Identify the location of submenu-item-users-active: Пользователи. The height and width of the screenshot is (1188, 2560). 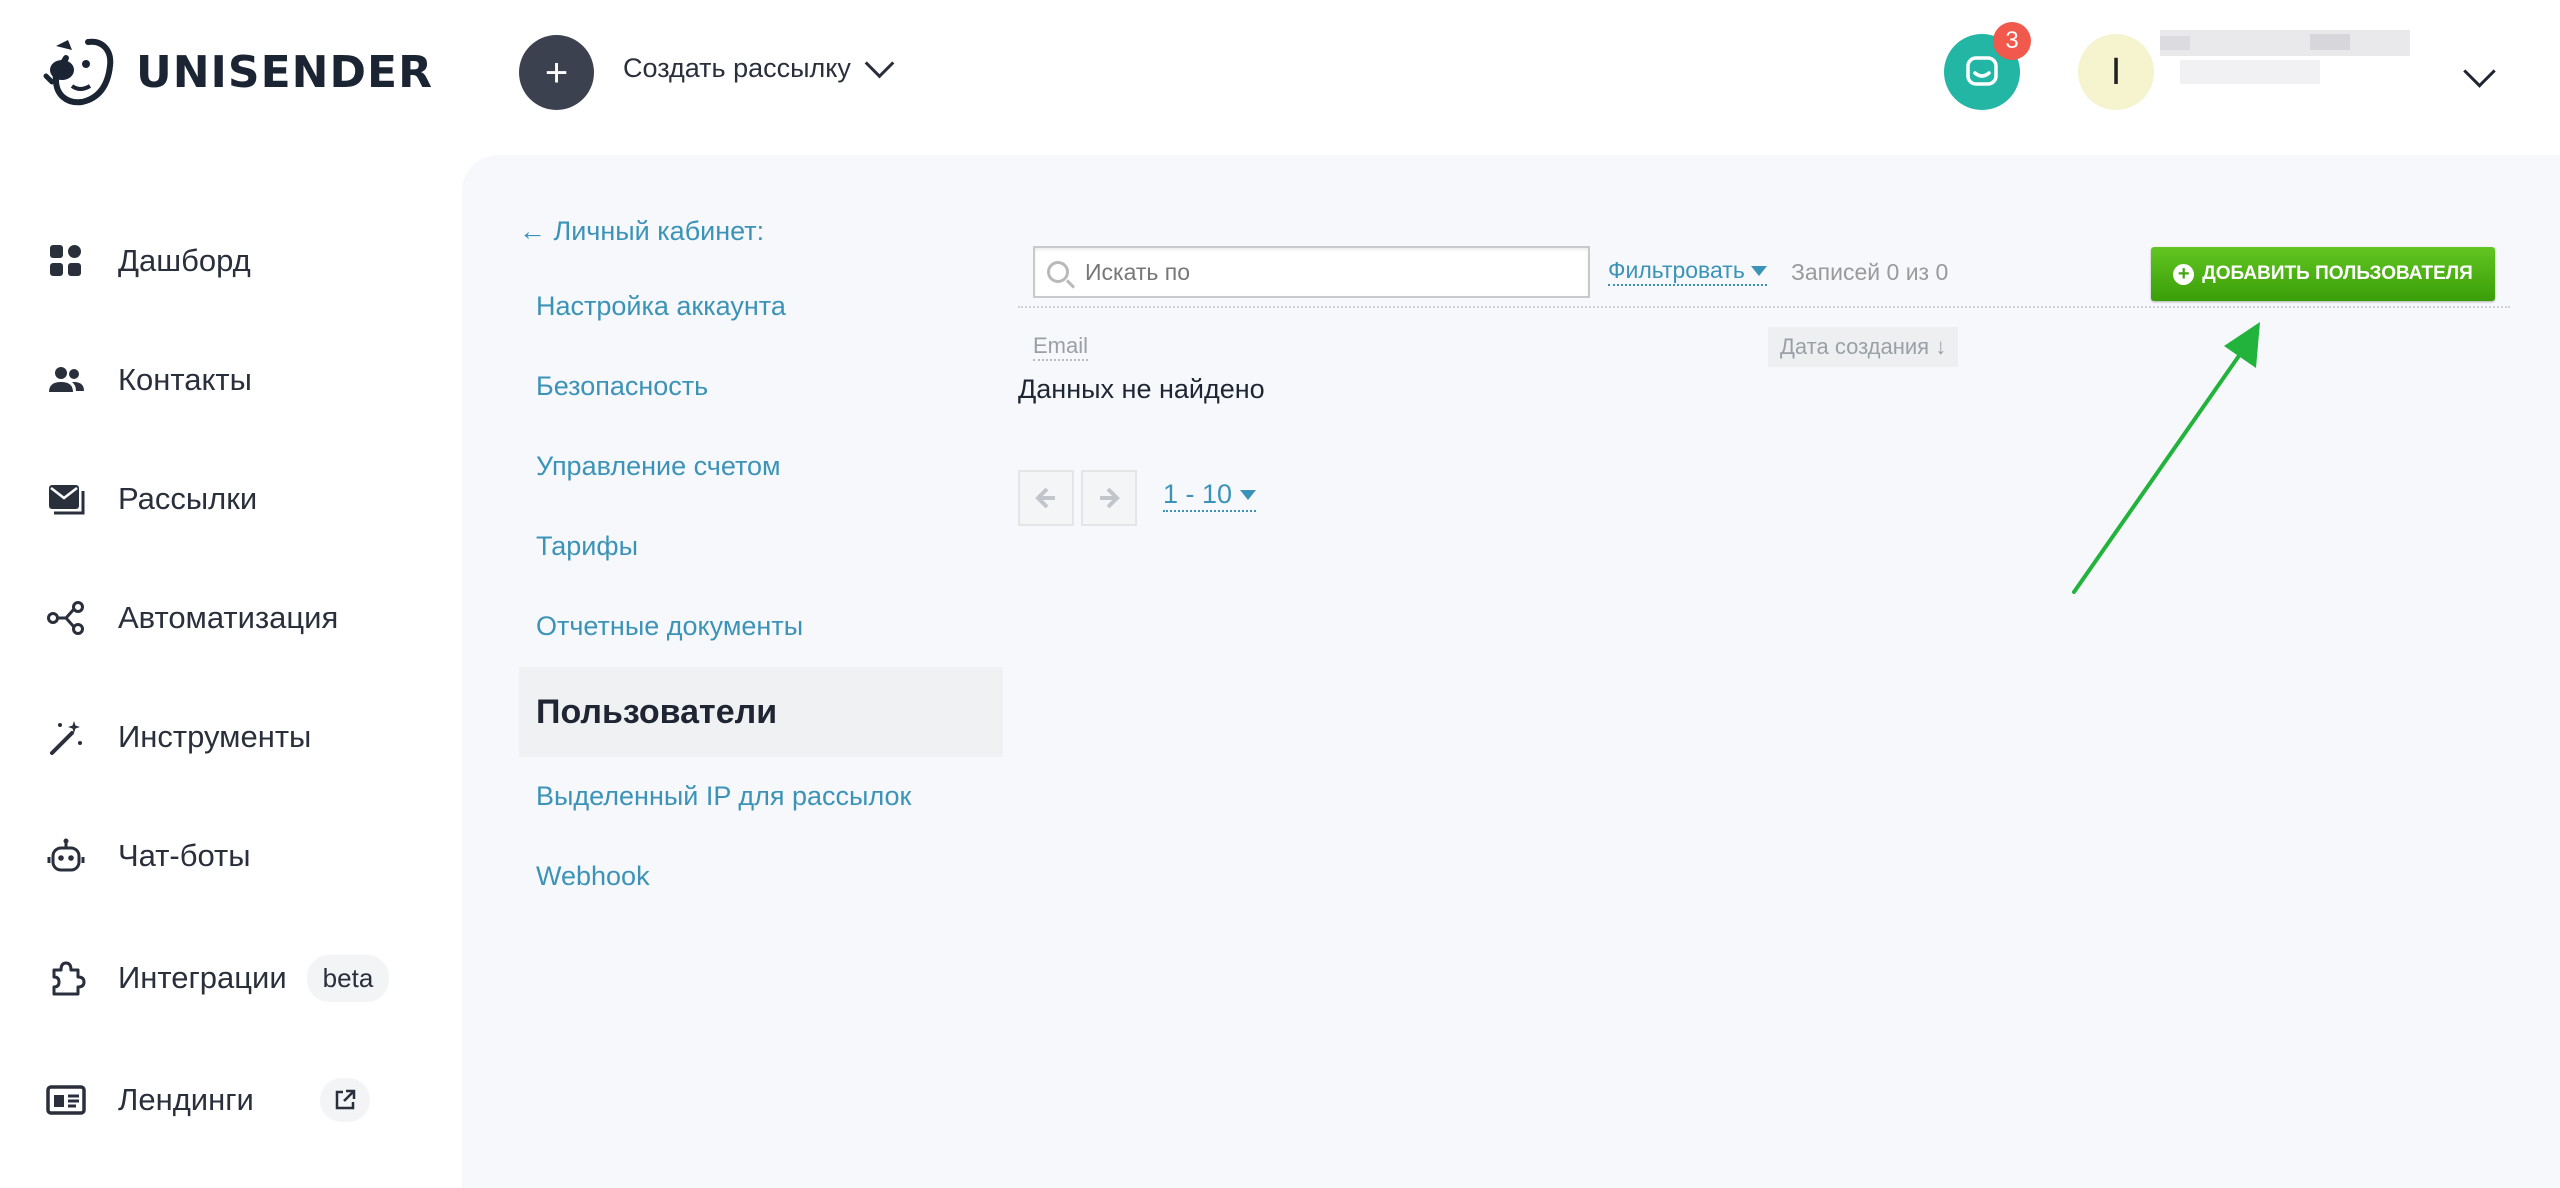
(761, 712).